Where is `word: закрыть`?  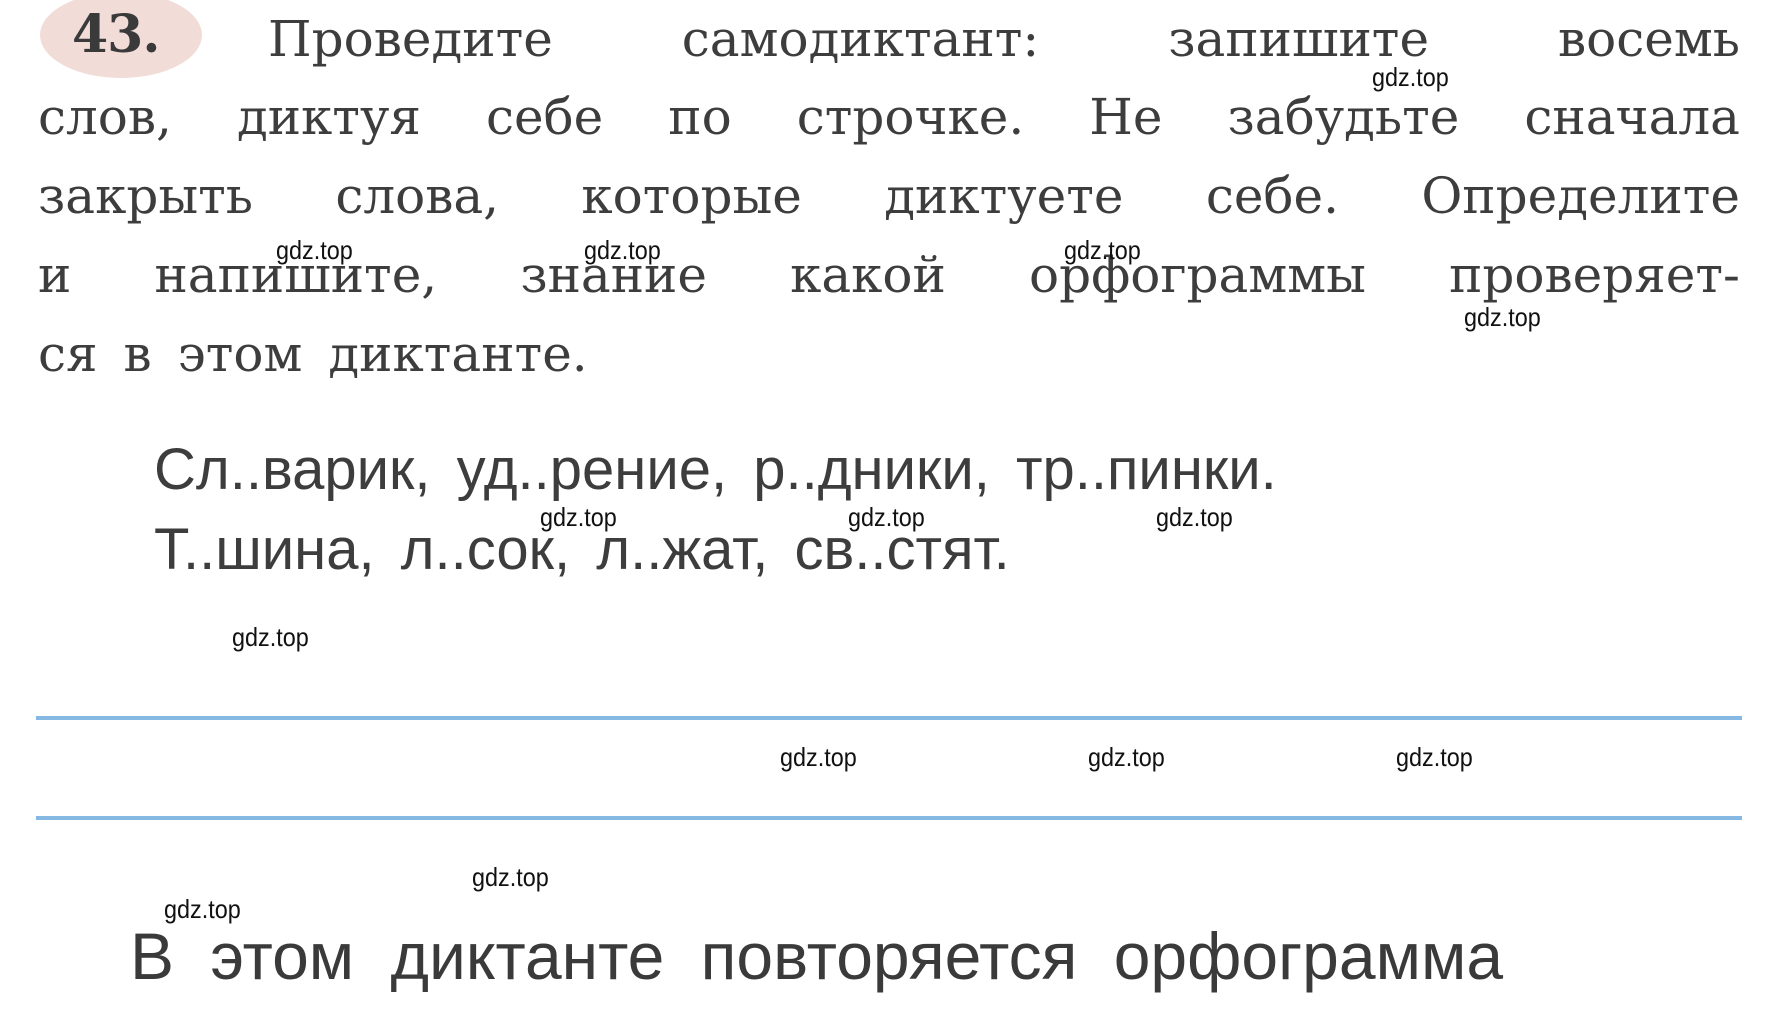 word: закрыть is located at coordinates (146, 196).